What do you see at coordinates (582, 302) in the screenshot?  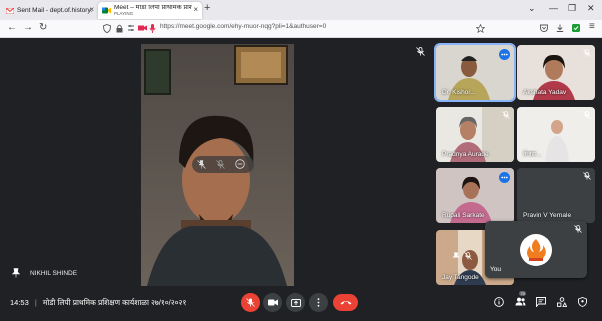 I see `host-controls-icon` at bounding box center [582, 302].